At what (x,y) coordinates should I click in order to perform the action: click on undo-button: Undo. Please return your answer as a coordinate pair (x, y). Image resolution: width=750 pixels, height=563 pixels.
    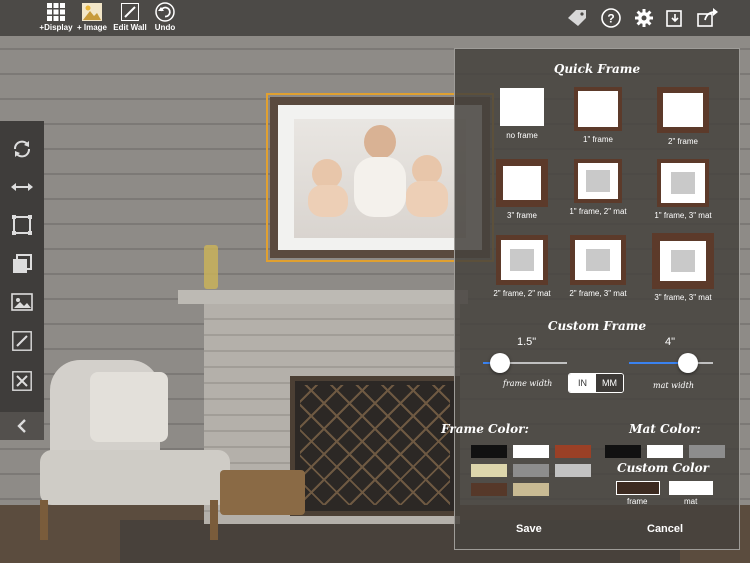
    Looking at the image, I should click on (165, 18).